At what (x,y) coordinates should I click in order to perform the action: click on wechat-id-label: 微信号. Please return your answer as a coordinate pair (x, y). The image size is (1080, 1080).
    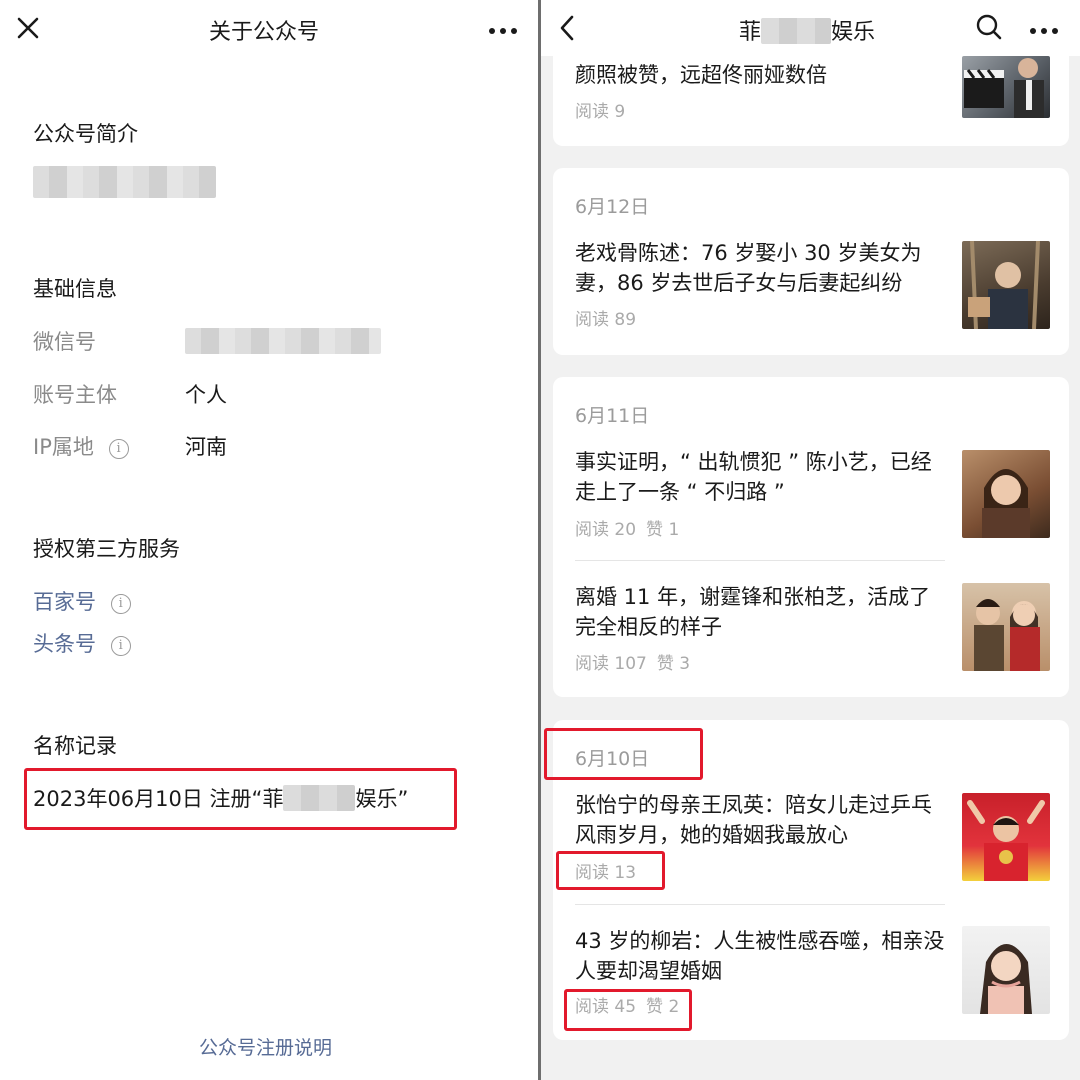
    Looking at the image, I should click on (64, 342).